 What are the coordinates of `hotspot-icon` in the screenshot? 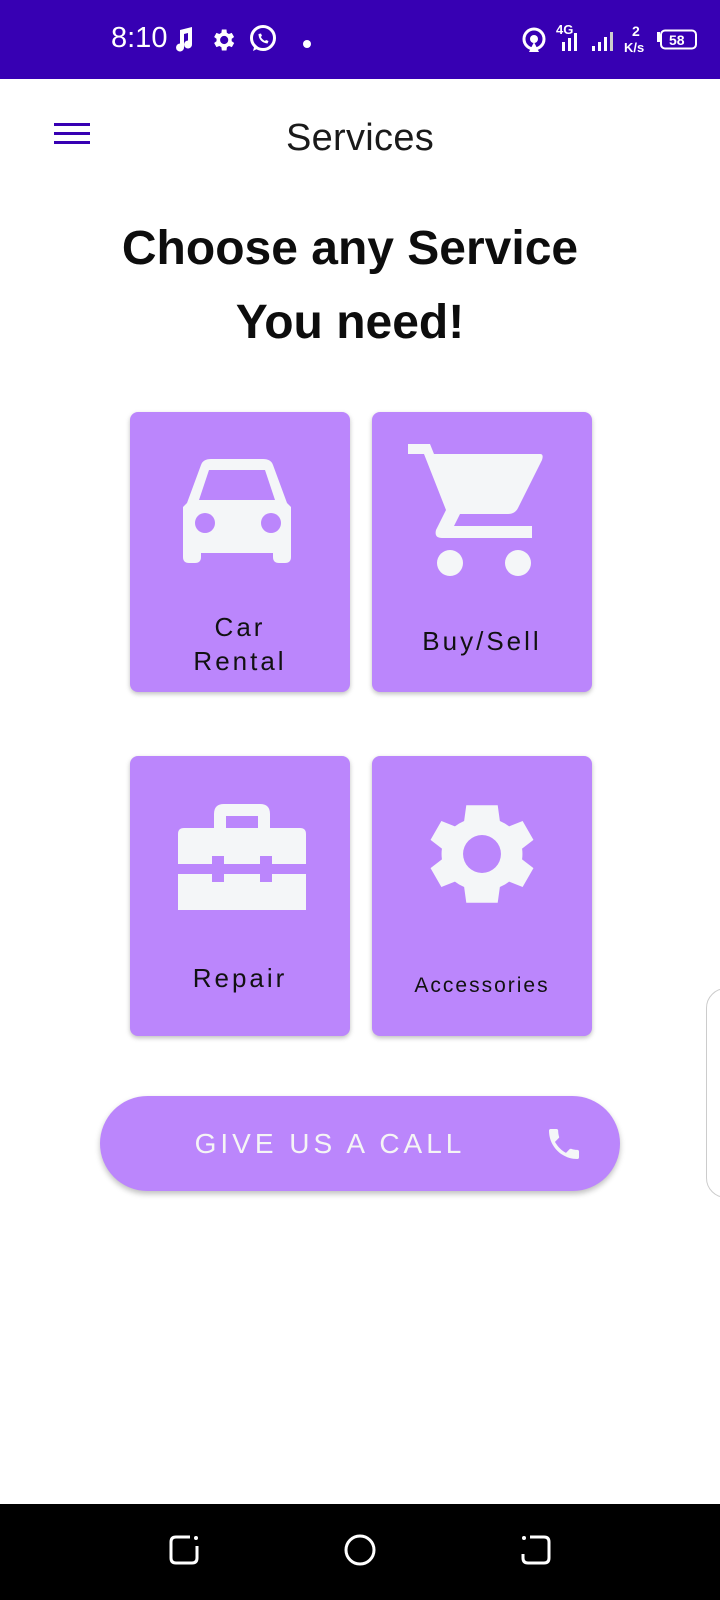 It's located at (534, 42).